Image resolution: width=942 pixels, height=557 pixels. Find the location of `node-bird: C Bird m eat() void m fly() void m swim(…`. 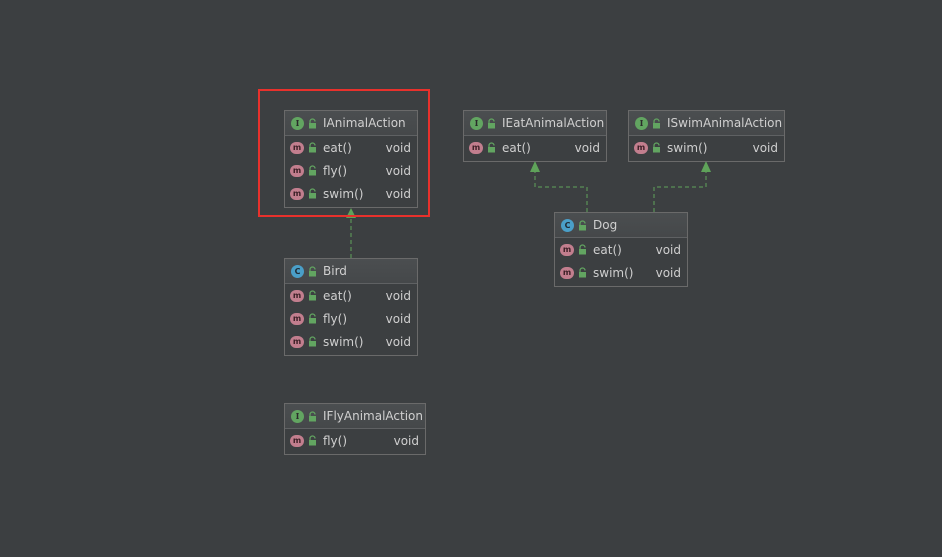

node-bird: C Bird m eat() void m fly() void m swim(… is located at coordinates (351, 307).